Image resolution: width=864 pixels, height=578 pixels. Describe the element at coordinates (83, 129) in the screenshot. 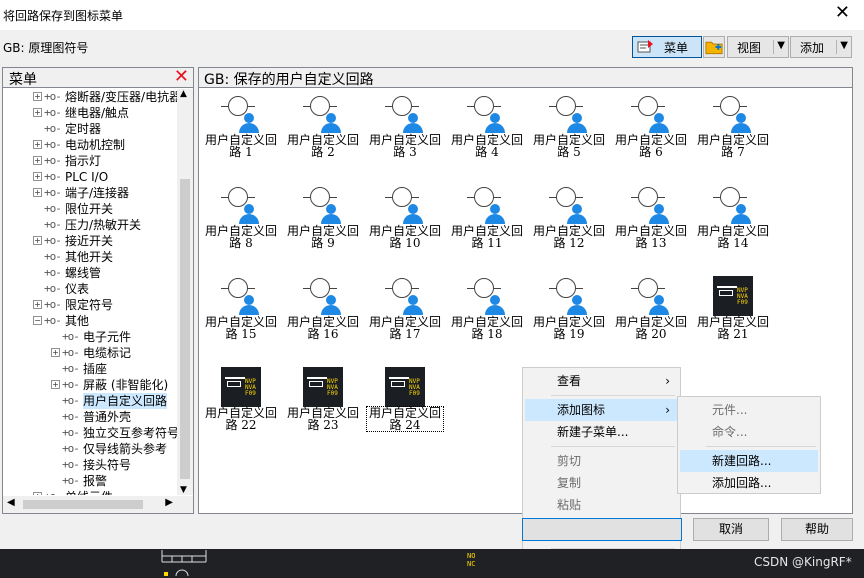

I see `tree-item-label: 定时器` at that location.